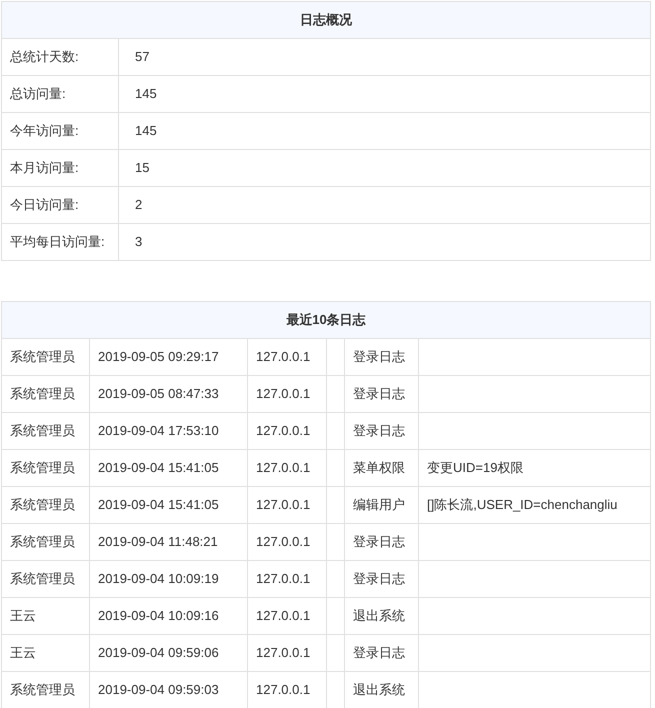 This screenshot has height=708, width=655. What do you see at coordinates (384, 57) in the screenshot?
I see `stat-value: 57` at bounding box center [384, 57].